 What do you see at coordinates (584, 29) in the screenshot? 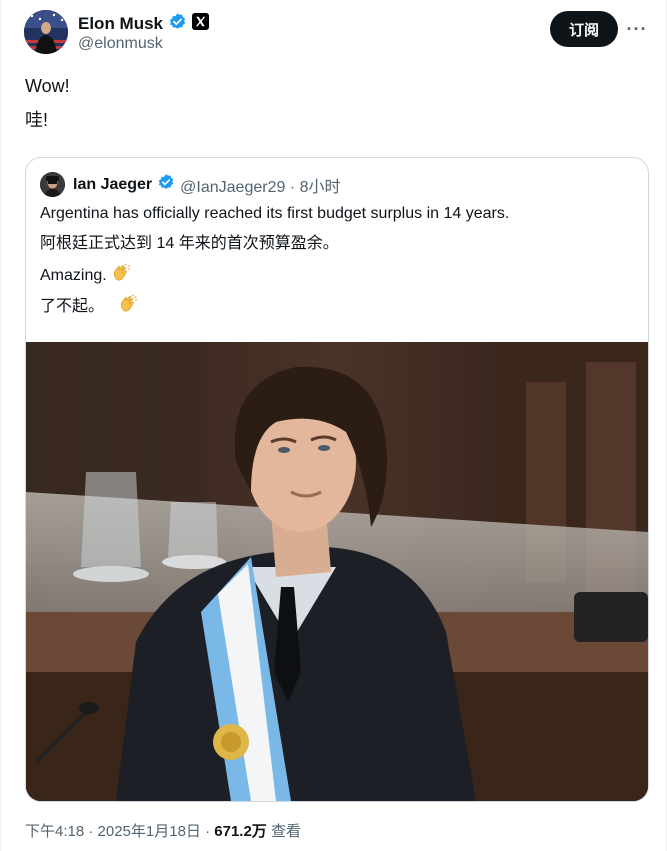
I see `subscribe-button: 订阅` at bounding box center [584, 29].